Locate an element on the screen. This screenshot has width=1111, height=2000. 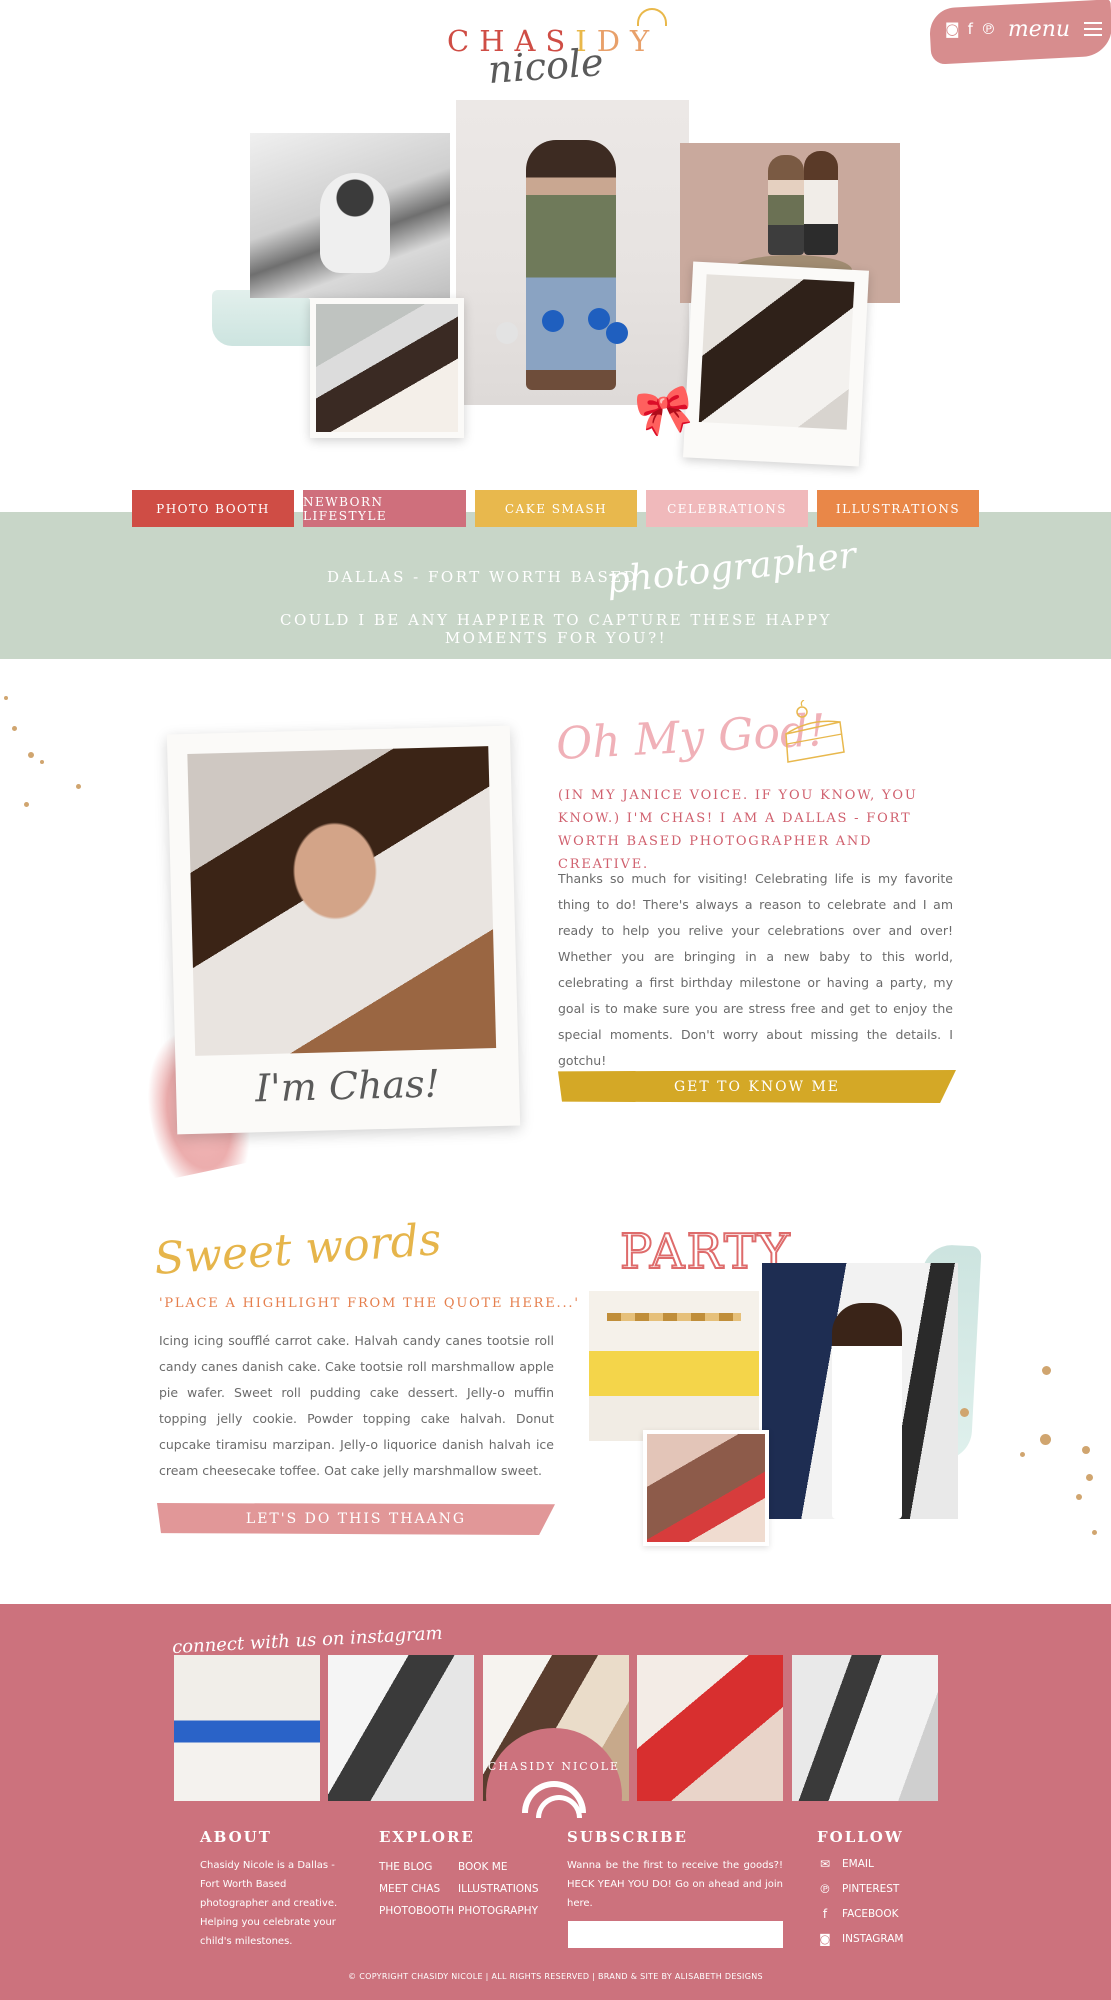
get-to-know-me-button: GET TO KNOW ME is located at coordinates (757, 1086).